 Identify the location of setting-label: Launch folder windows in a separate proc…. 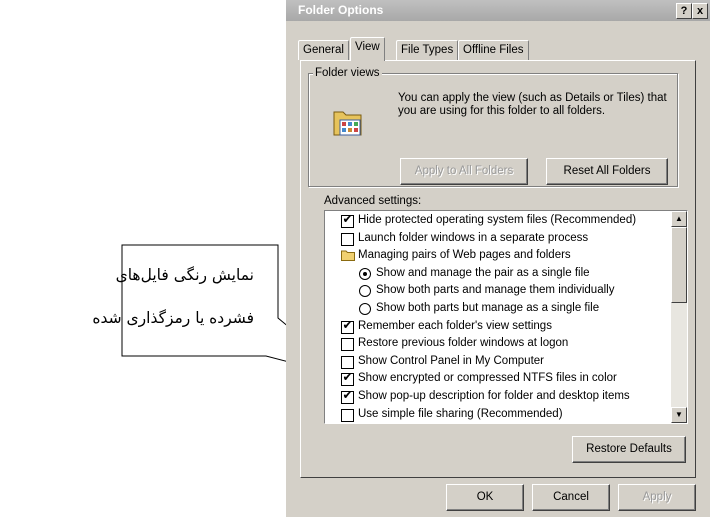
(473, 237).